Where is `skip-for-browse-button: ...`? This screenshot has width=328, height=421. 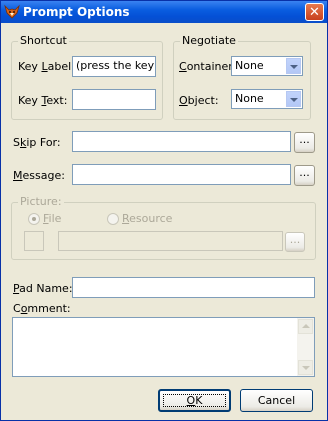
skip-for-browse-button: ... is located at coordinates (304, 142).